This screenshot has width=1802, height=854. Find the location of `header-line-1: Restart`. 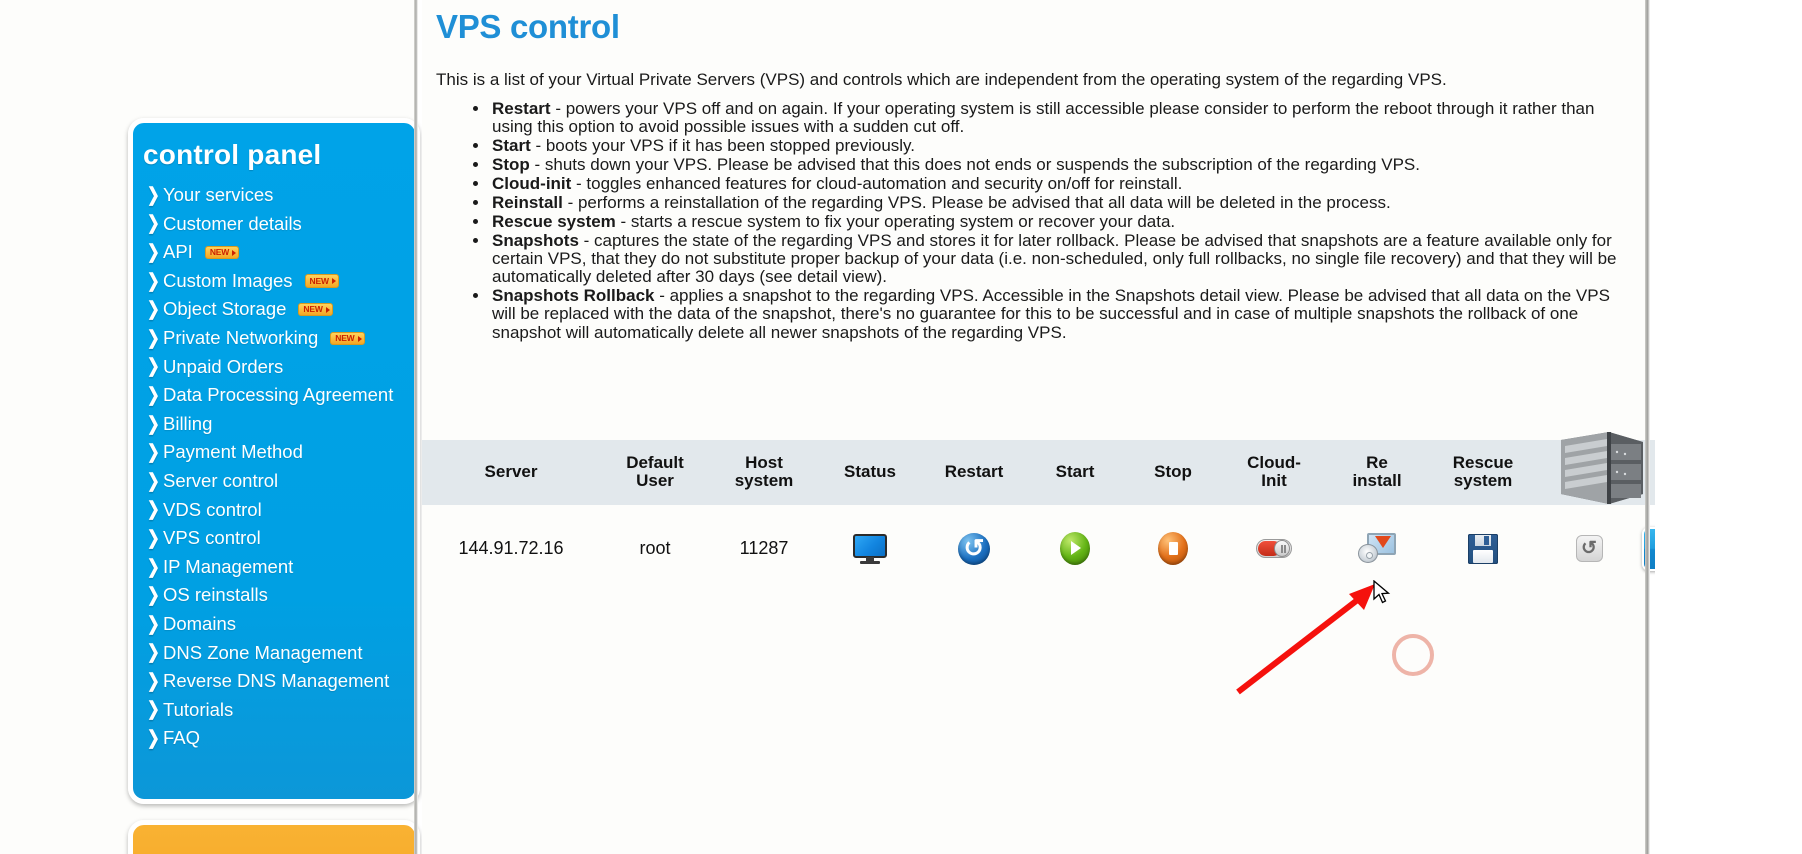

header-line-1: Restart is located at coordinates (974, 472).